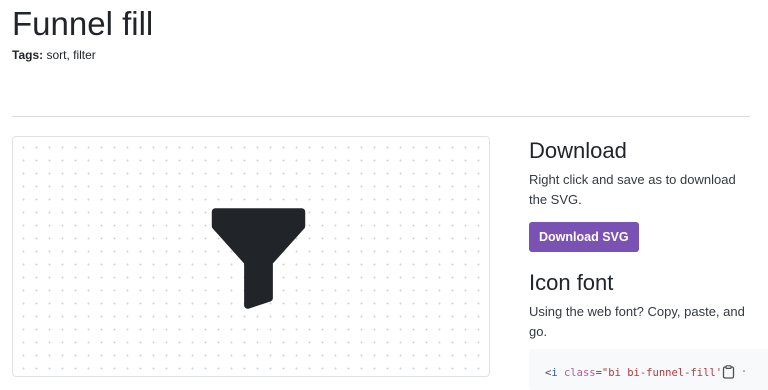  What do you see at coordinates (69, 55) in the screenshot?
I see `tags-value: sort, filter` at bounding box center [69, 55].